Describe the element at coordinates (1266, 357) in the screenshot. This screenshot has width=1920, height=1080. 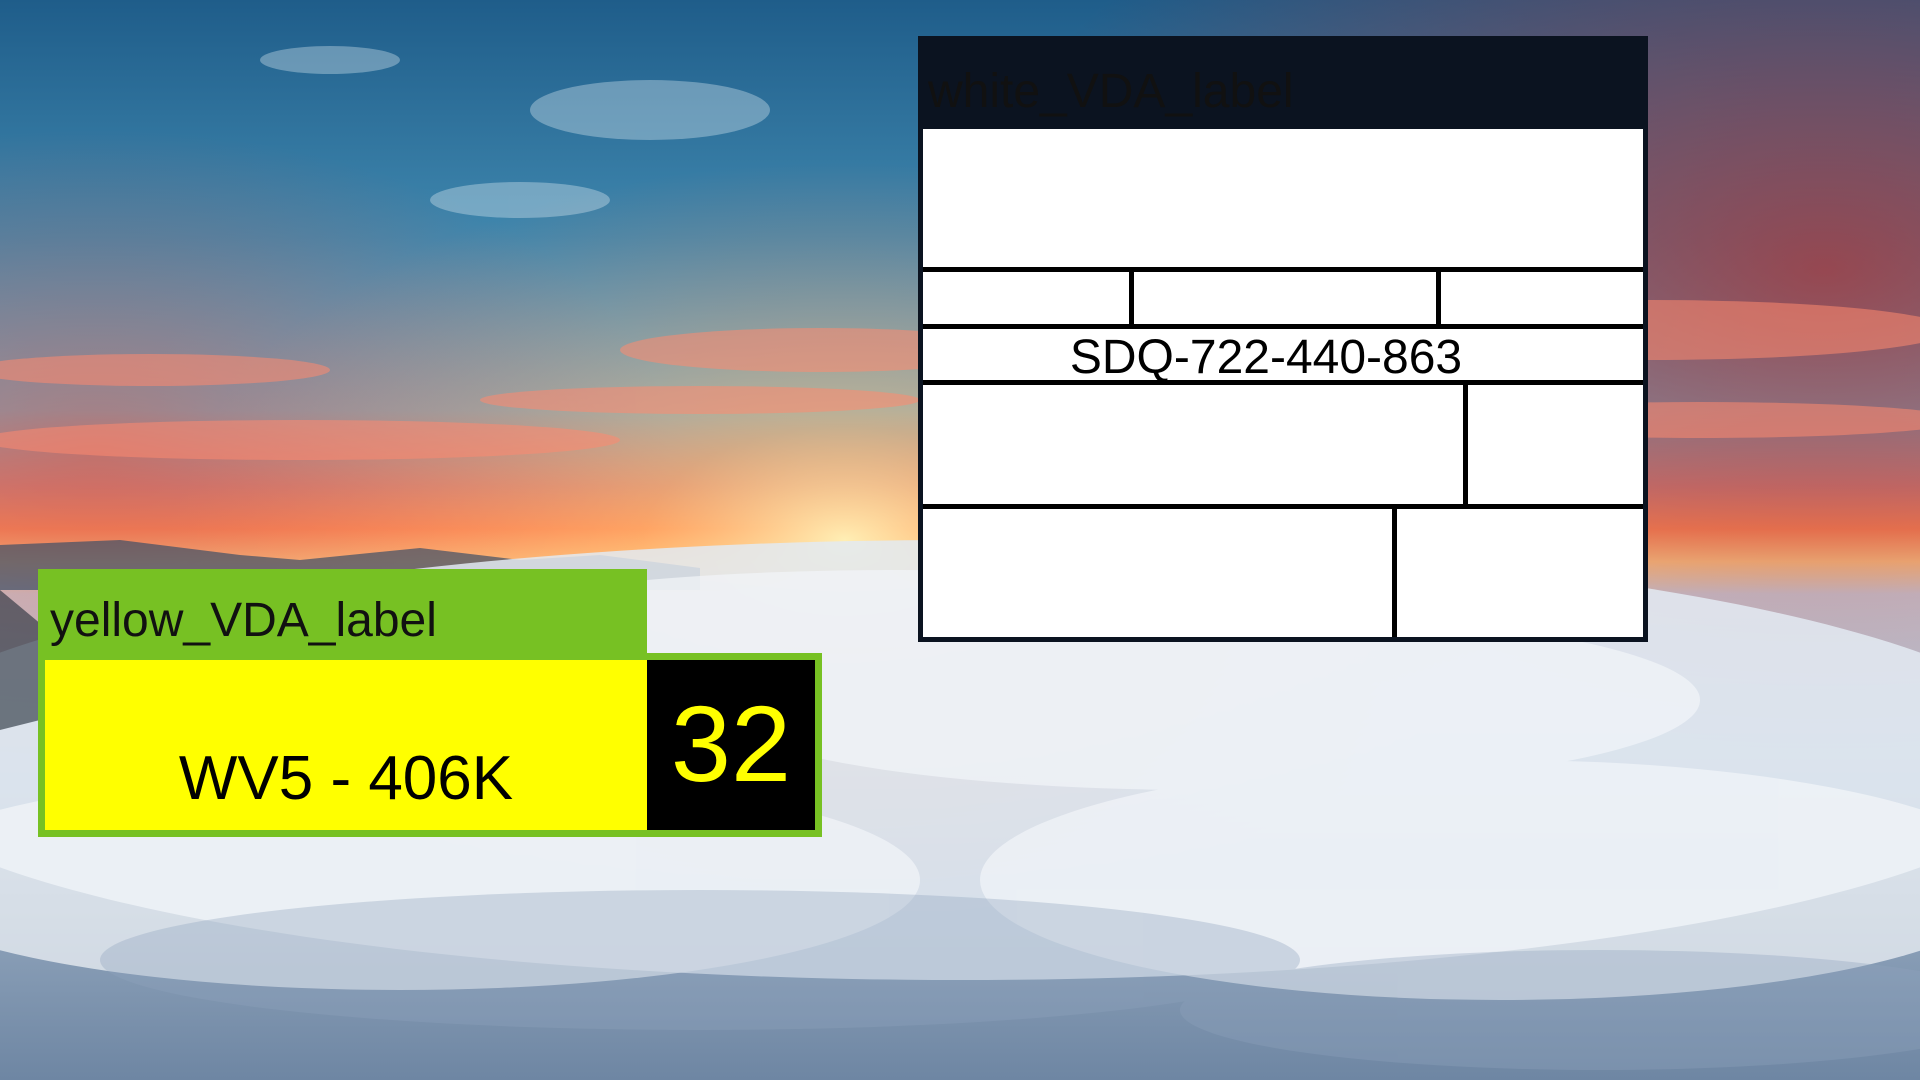
I see `white-label-serial: SDQ-722-440-863` at that location.